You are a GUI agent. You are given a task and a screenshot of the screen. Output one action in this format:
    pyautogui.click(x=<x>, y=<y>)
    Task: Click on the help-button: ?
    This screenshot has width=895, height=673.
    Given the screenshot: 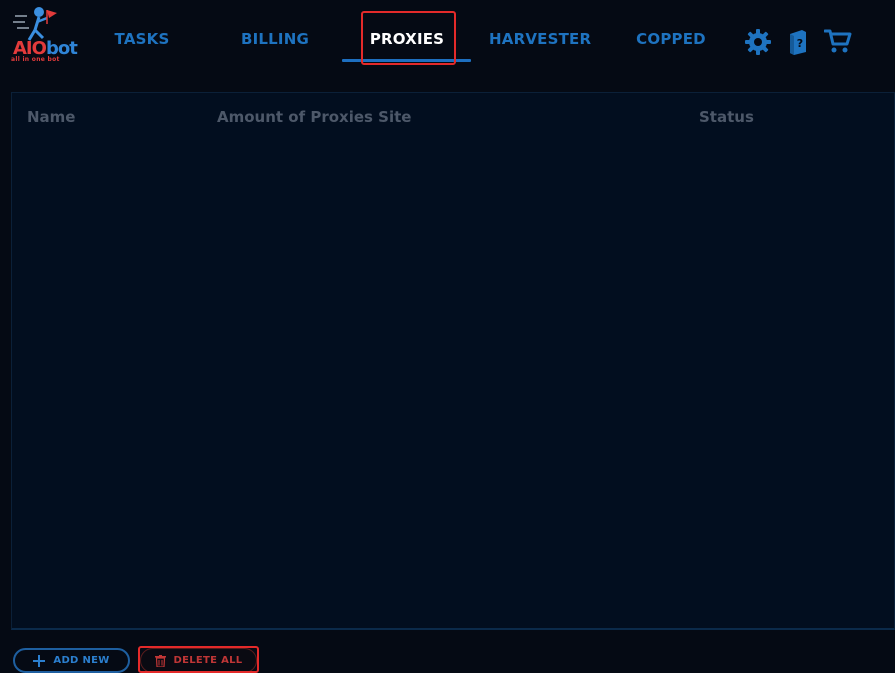 What is the action you would take?
    pyautogui.click(x=798, y=44)
    